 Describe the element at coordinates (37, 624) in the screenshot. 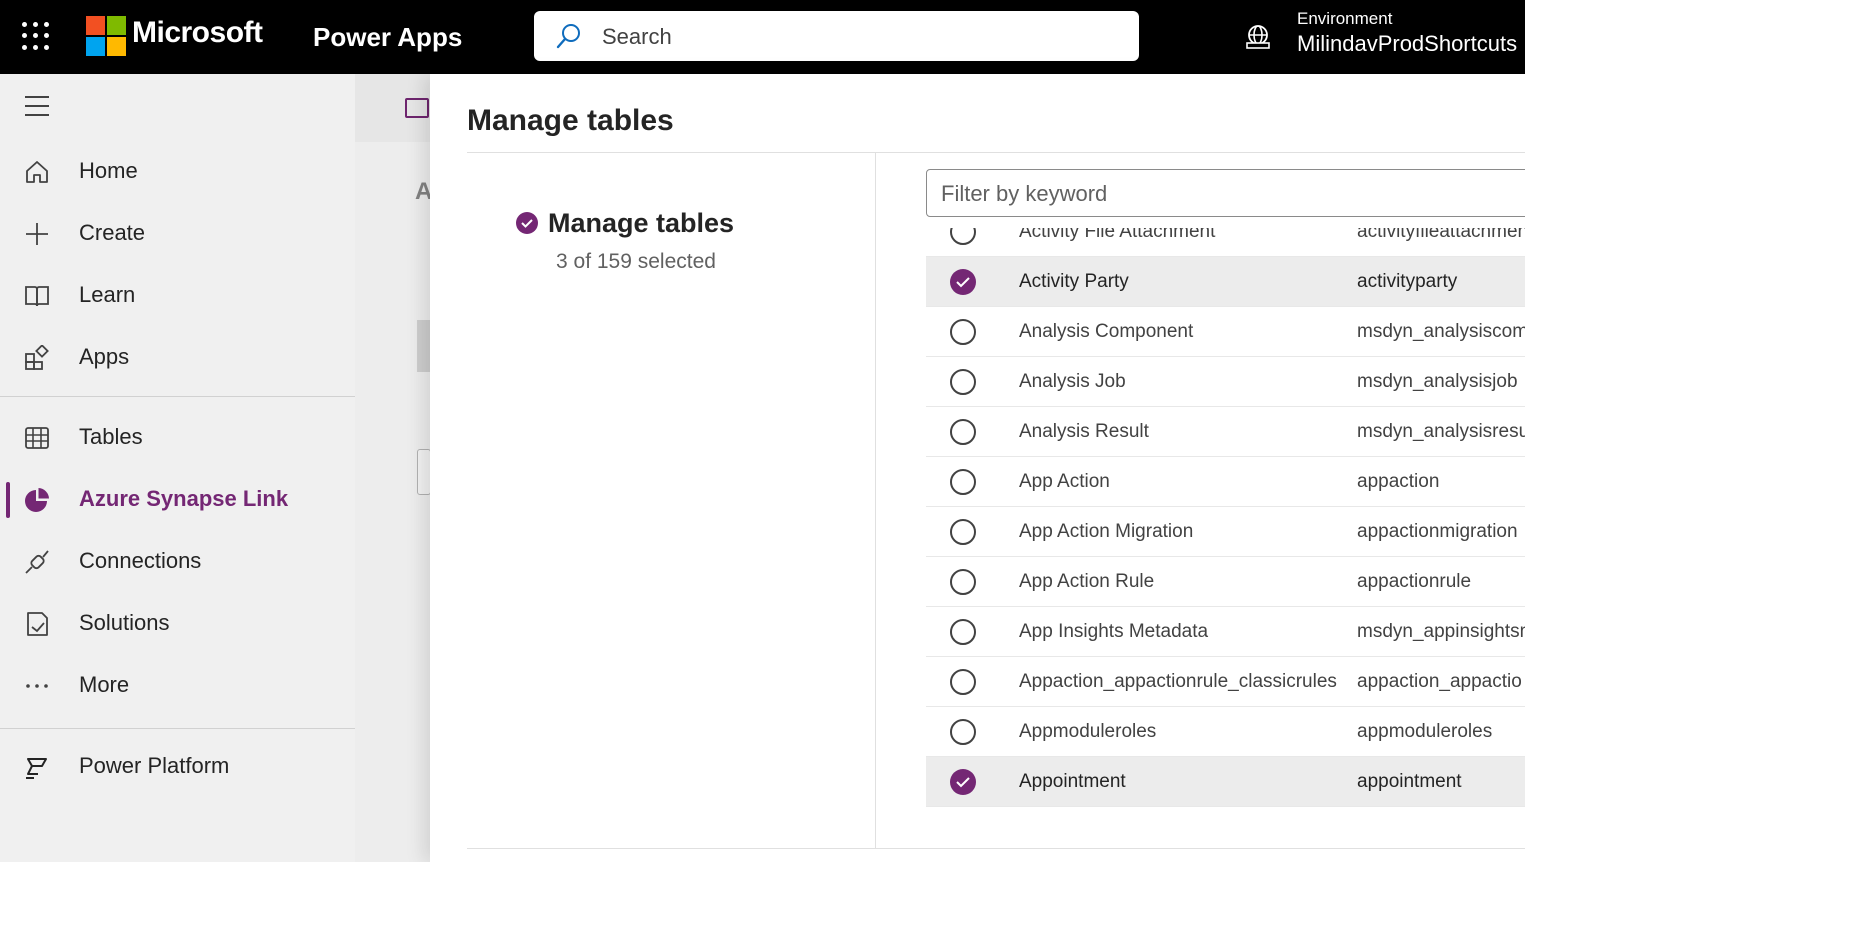

I see `solutions-icon` at that location.